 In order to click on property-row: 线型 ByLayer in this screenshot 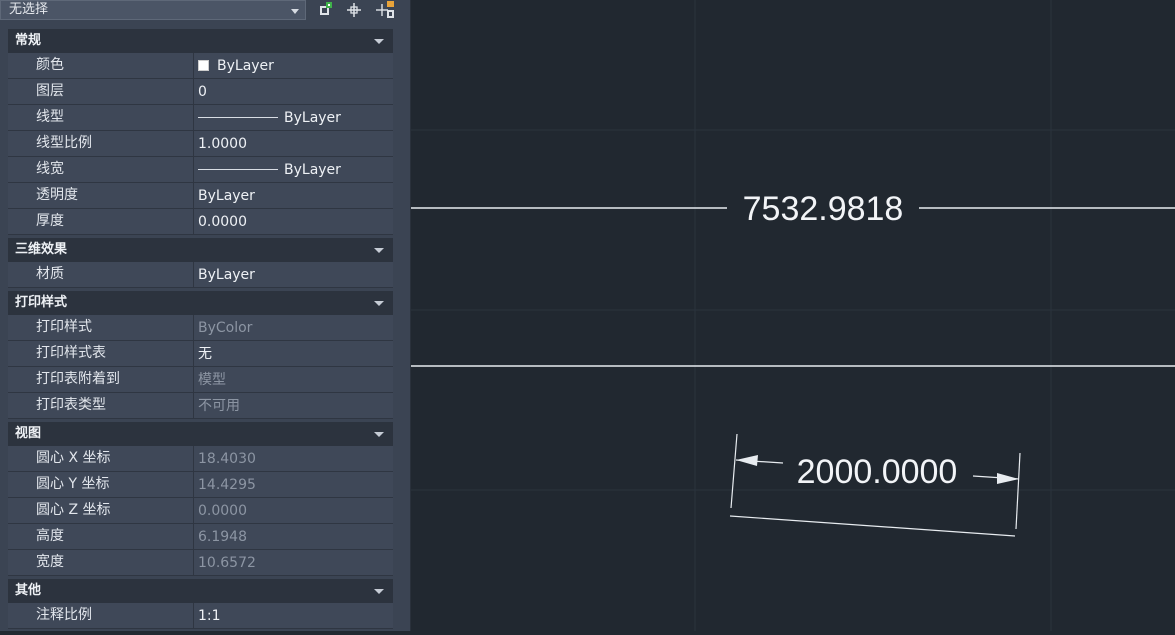, I will do `click(200, 118)`.